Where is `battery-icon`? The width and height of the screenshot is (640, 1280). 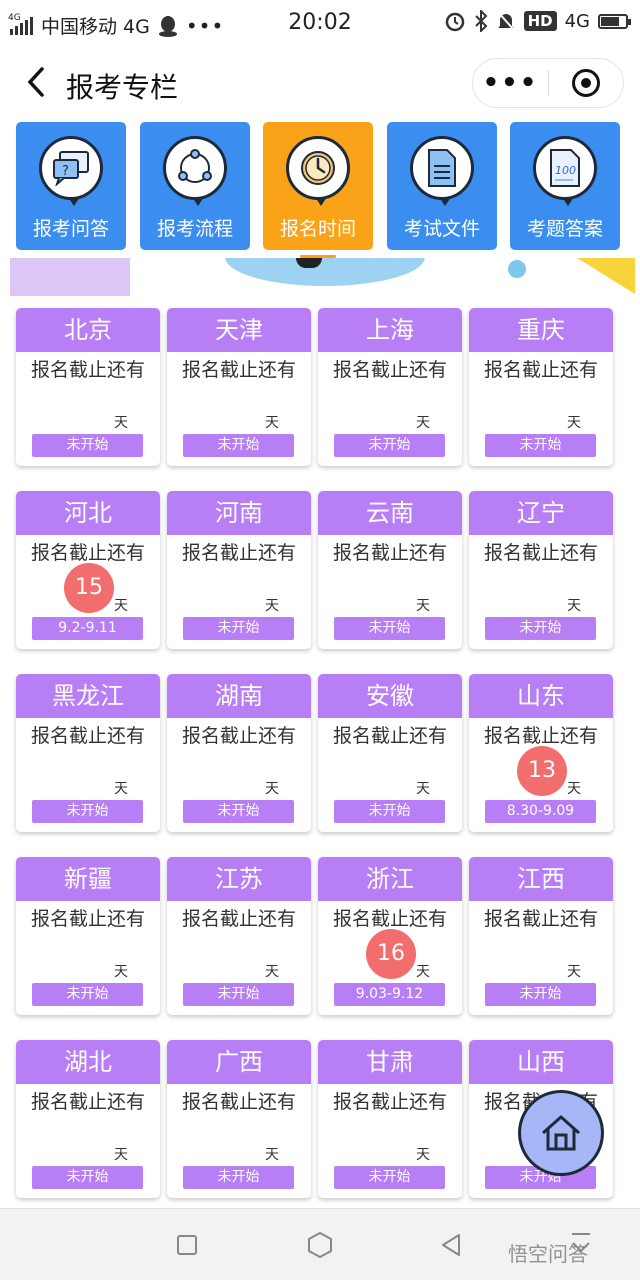 battery-icon is located at coordinates (614, 21).